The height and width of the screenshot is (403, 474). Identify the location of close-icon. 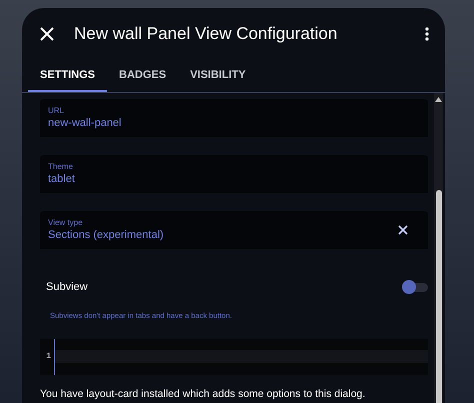
(47, 34).